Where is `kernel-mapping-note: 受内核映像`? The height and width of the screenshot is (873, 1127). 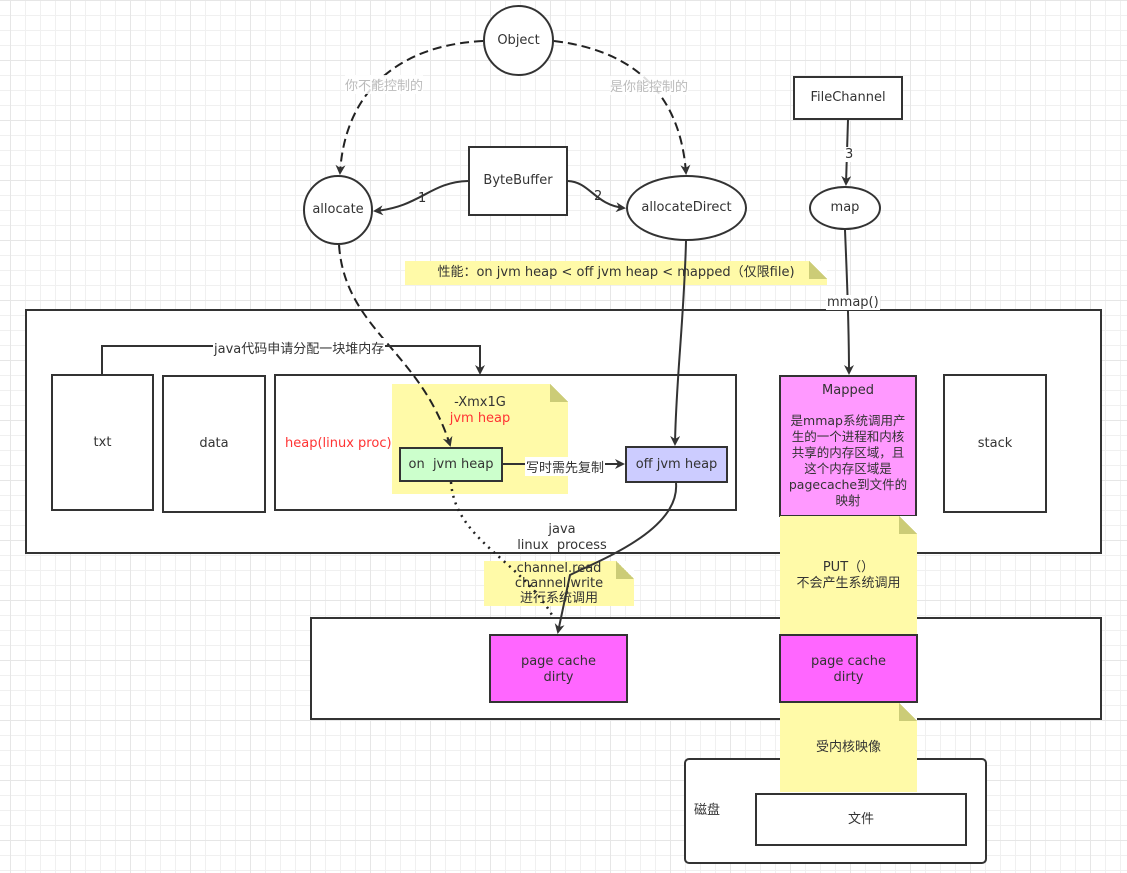 kernel-mapping-note: 受内核映像 is located at coordinates (848, 747).